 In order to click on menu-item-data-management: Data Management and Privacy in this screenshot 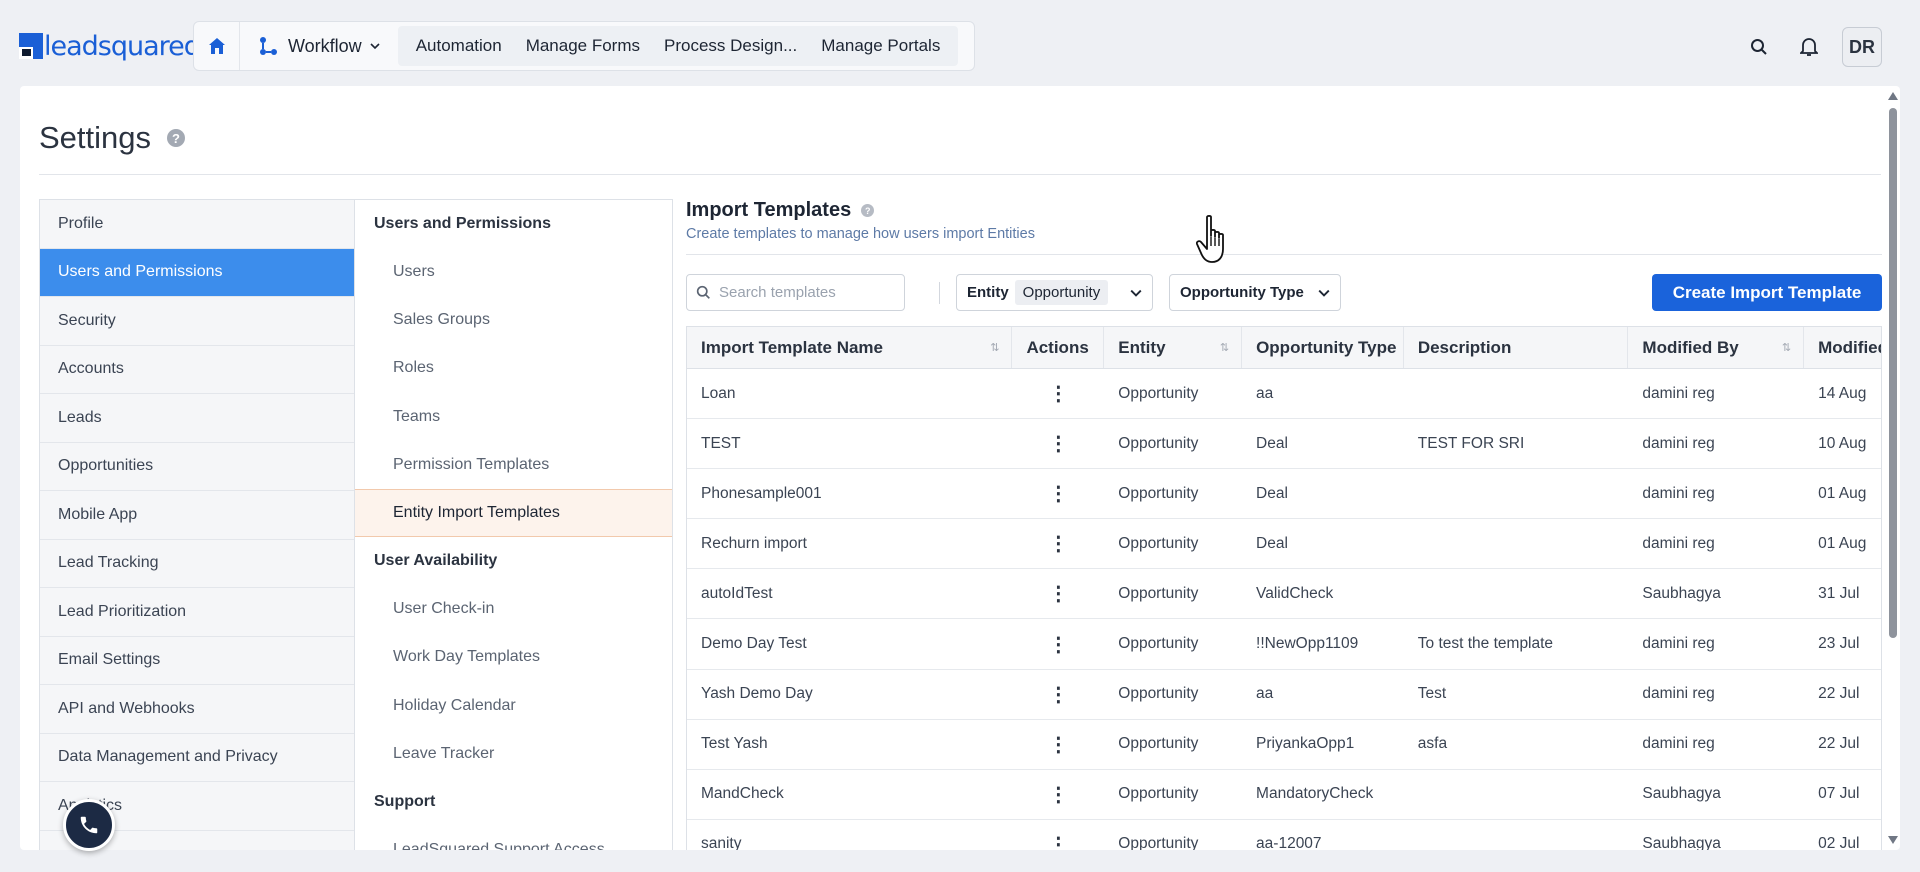, I will do `click(197, 757)`.